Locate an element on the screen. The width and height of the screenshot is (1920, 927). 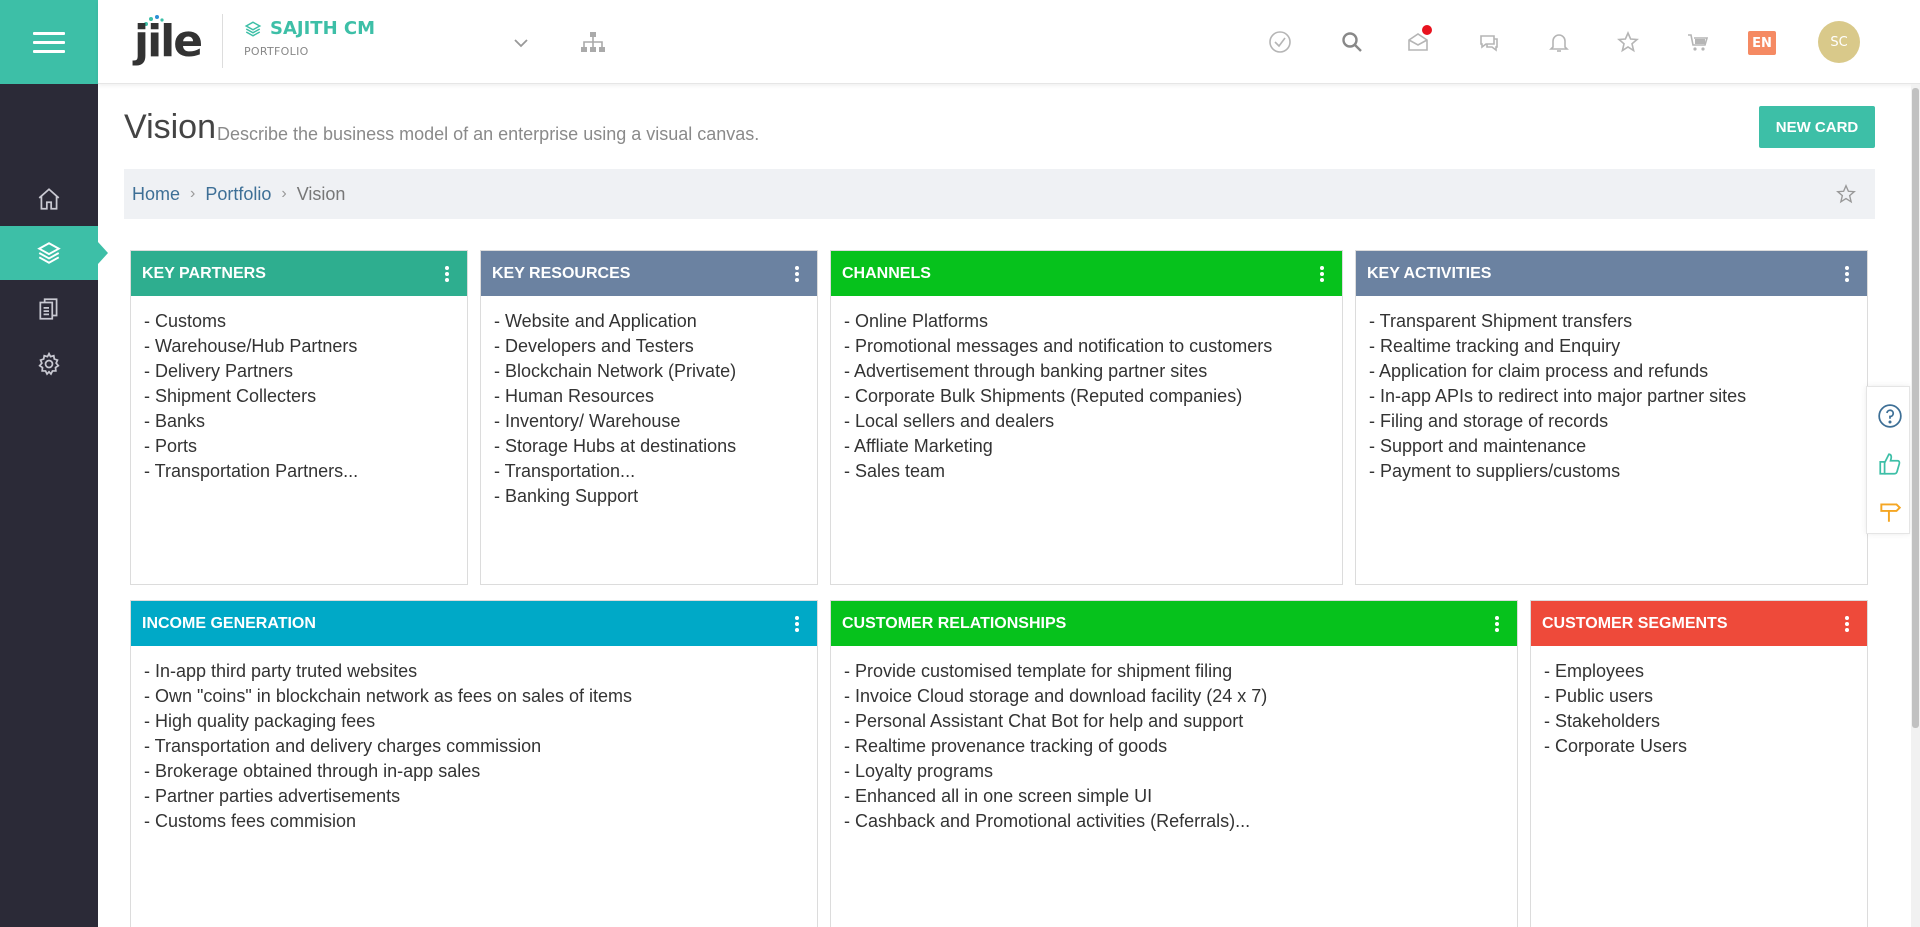
sidebar-item-settings is located at coordinates (49, 364).